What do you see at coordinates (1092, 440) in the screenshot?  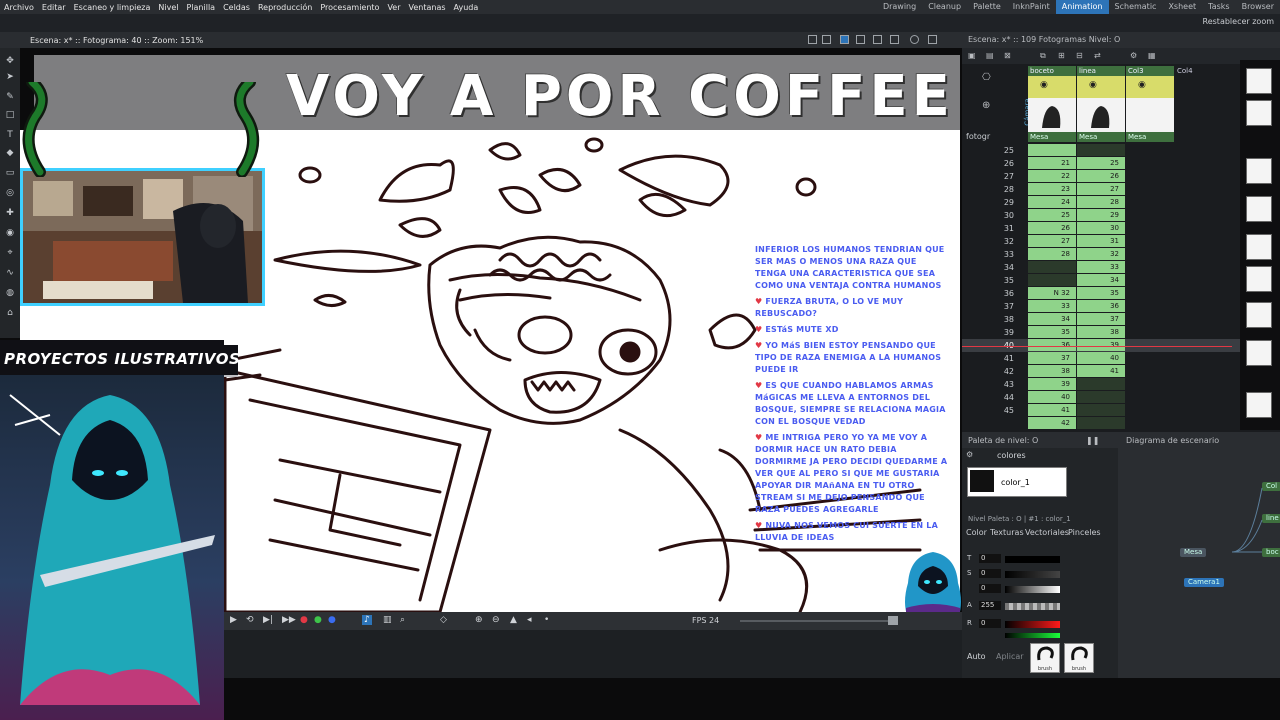 I see `freeze-icon: ❚❚` at bounding box center [1092, 440].